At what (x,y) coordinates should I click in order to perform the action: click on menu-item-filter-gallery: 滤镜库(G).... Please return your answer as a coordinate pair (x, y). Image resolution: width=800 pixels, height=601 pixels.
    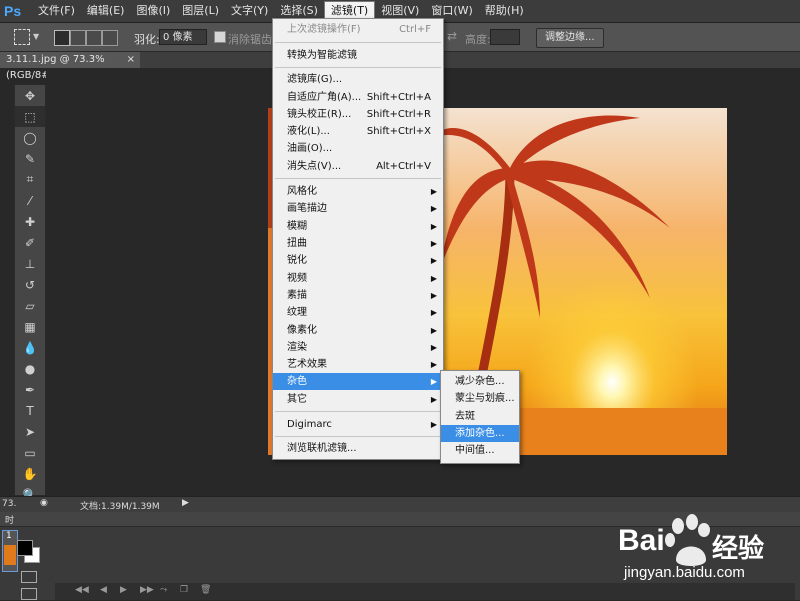
    Looking at the image, I should click on (358, 79).